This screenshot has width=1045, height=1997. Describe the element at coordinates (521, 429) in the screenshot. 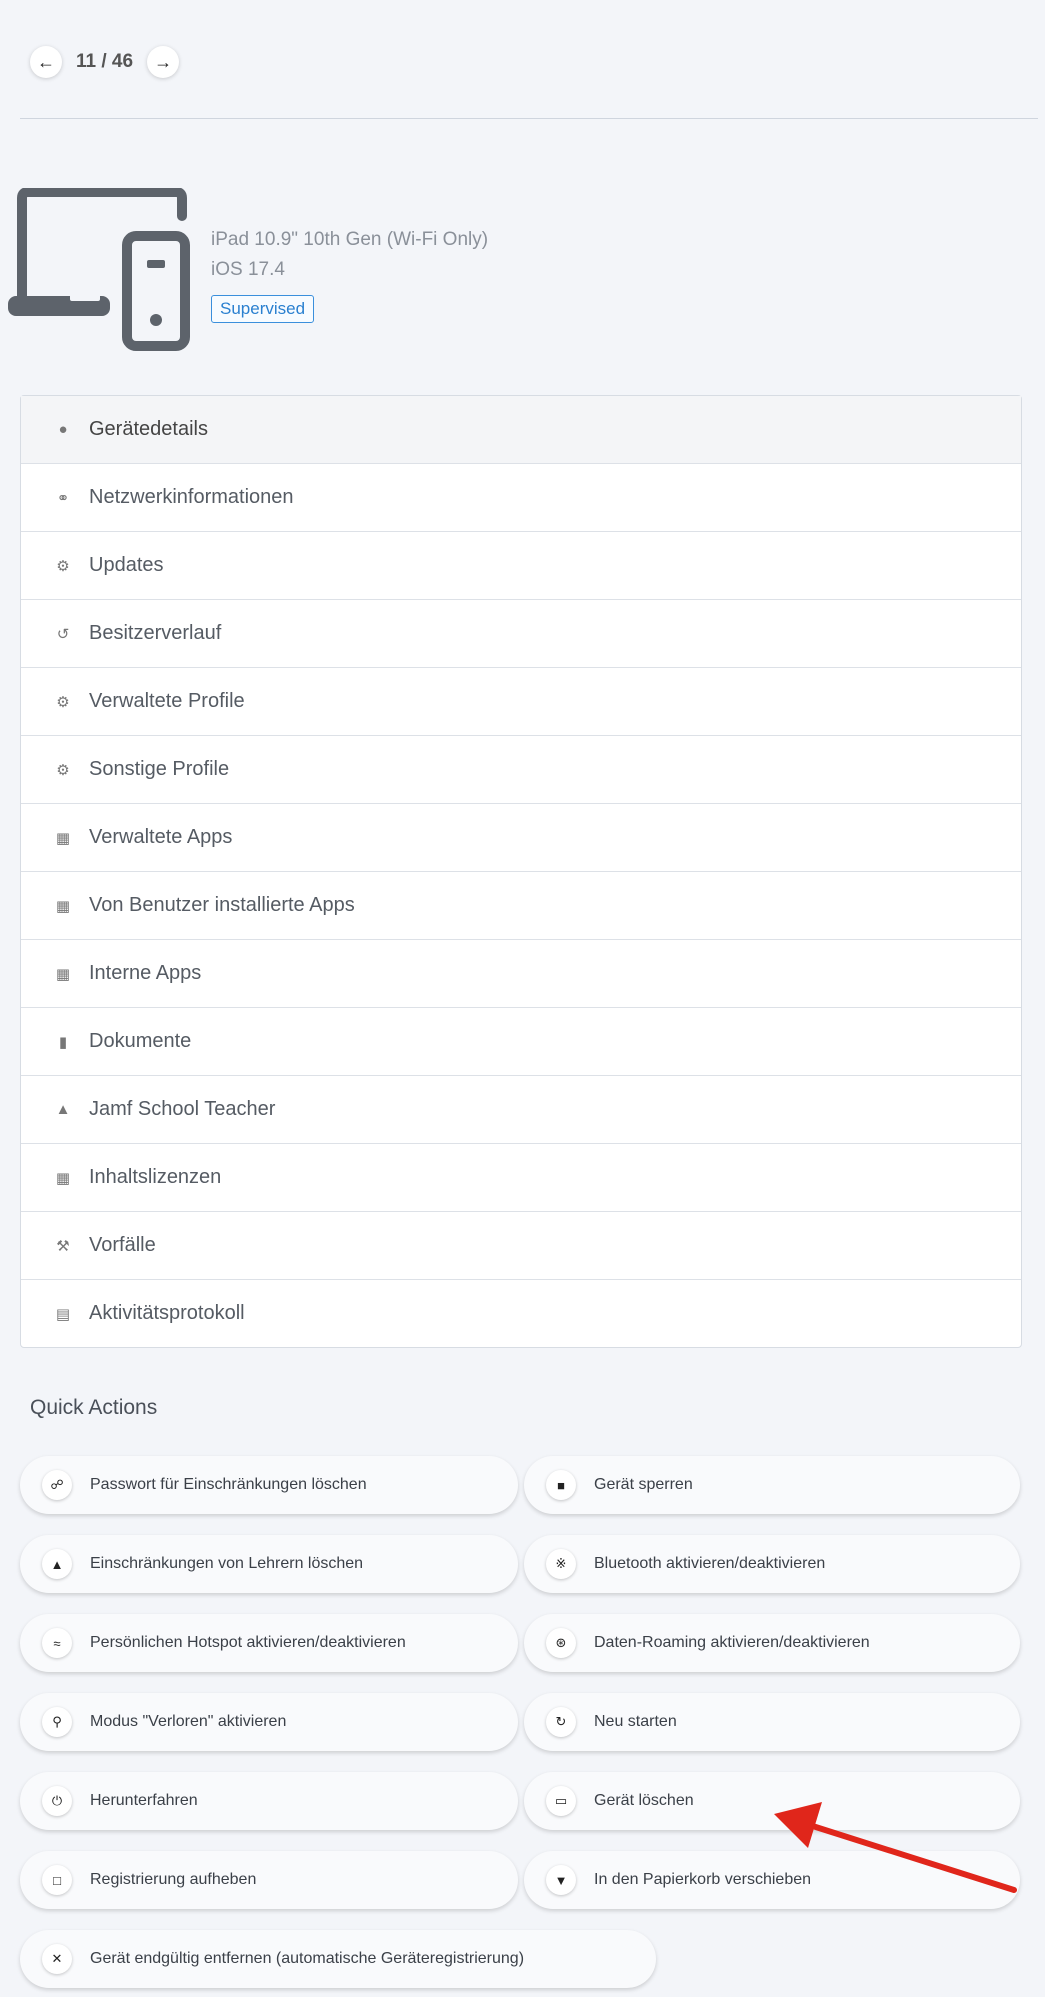

I see `menu-item-geraetedetails: ● Gerätedetails` at that location.